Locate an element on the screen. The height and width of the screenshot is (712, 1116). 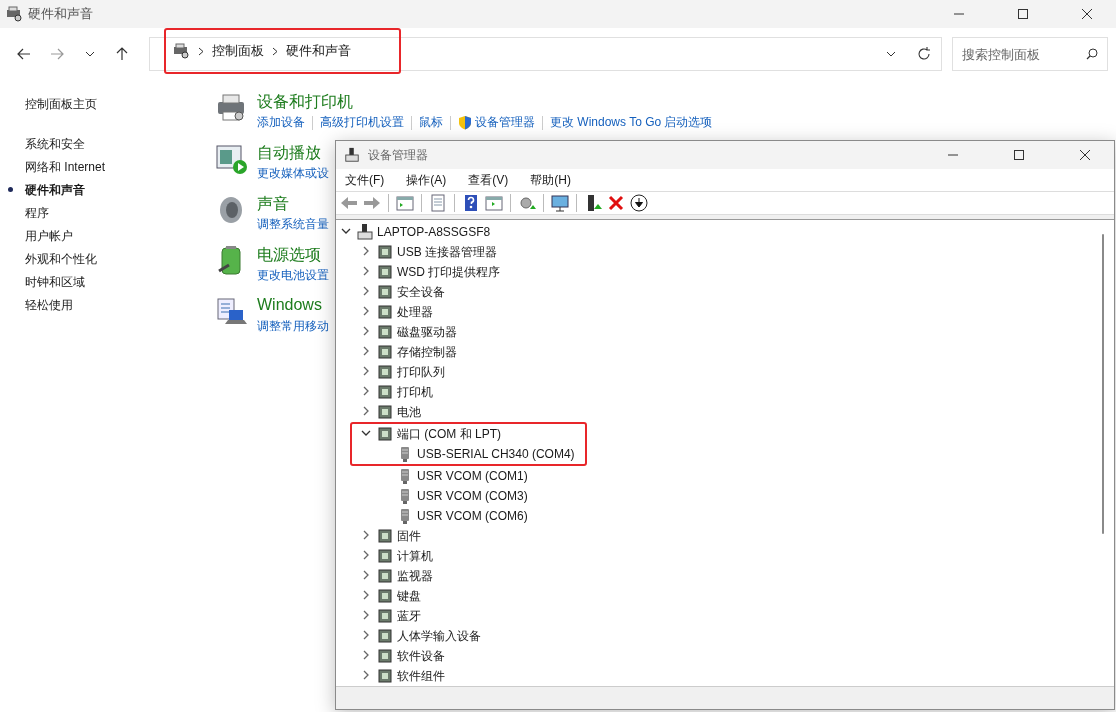
category-title: 自动播放 is located at coordinates (293, 153).